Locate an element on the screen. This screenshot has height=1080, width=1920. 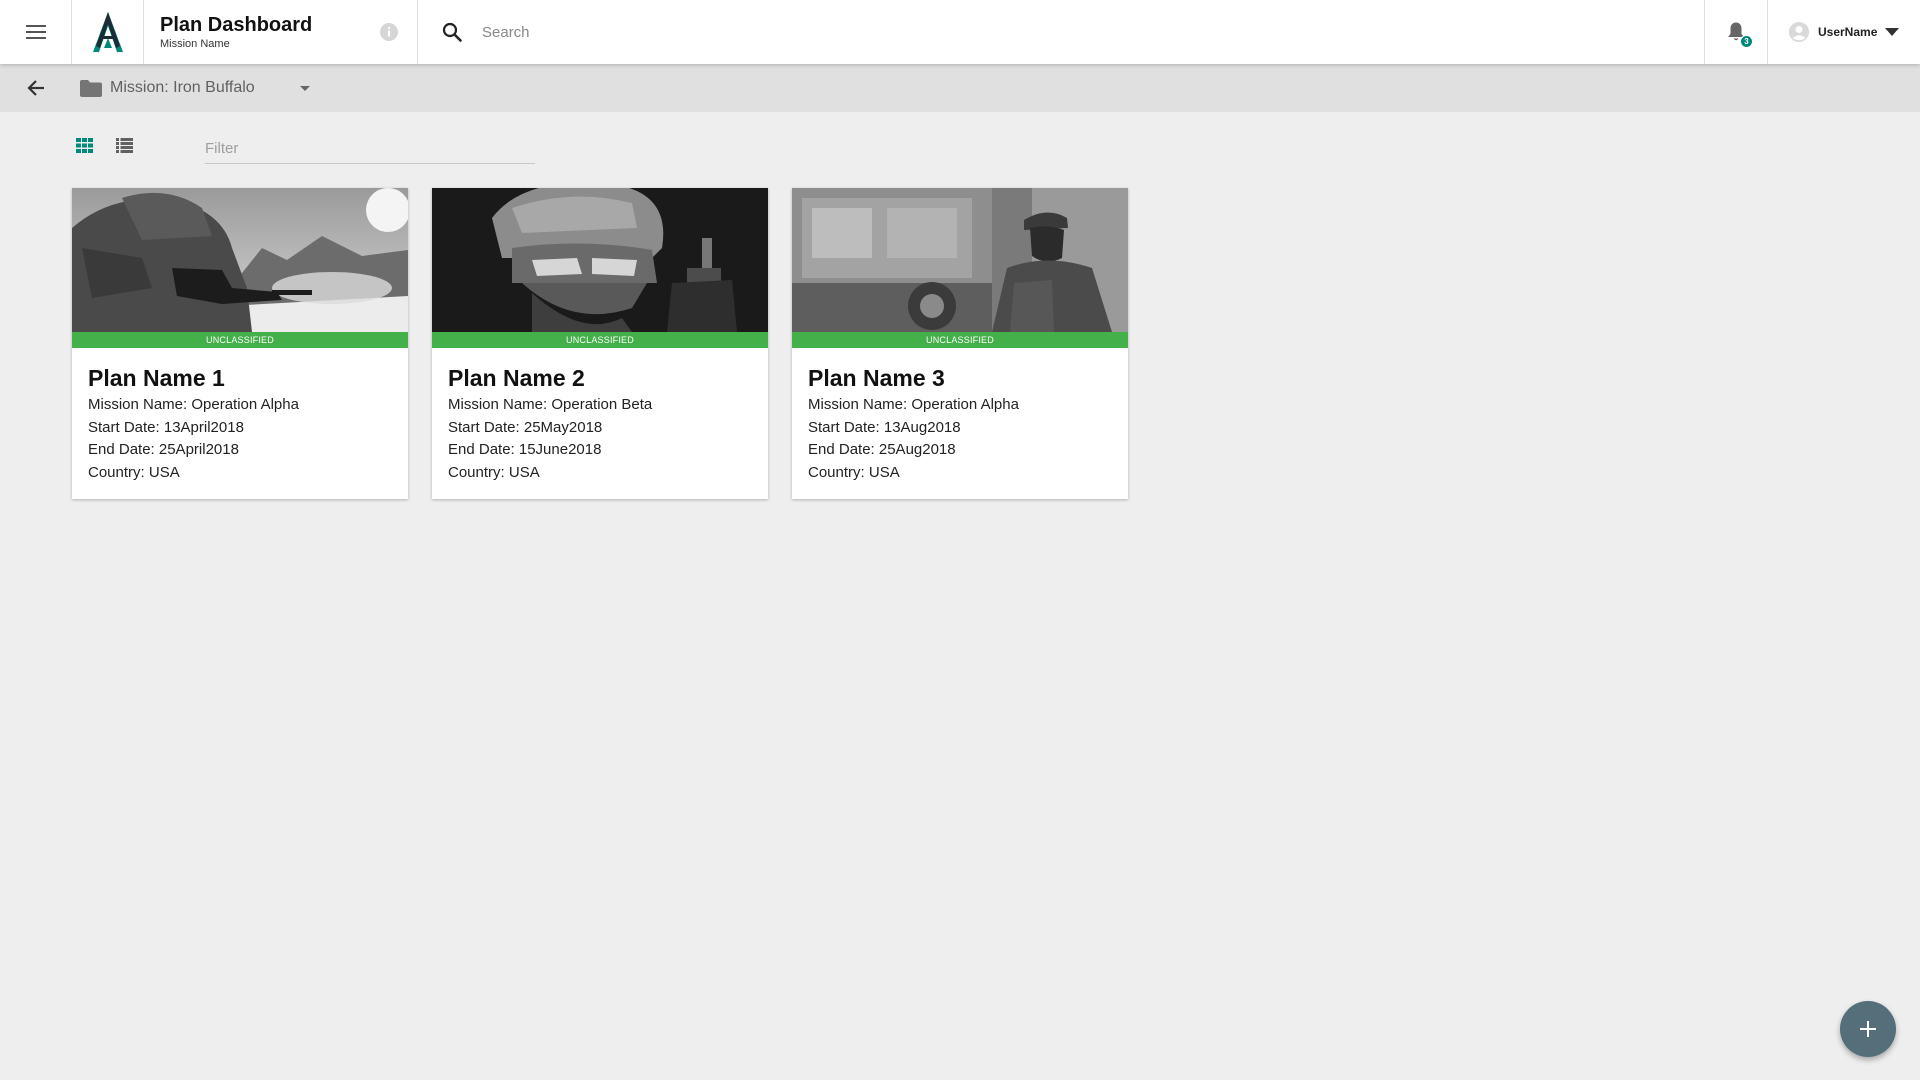
plan-start-date: Start Date: 13April2018 is located at coordinates (166, 427).